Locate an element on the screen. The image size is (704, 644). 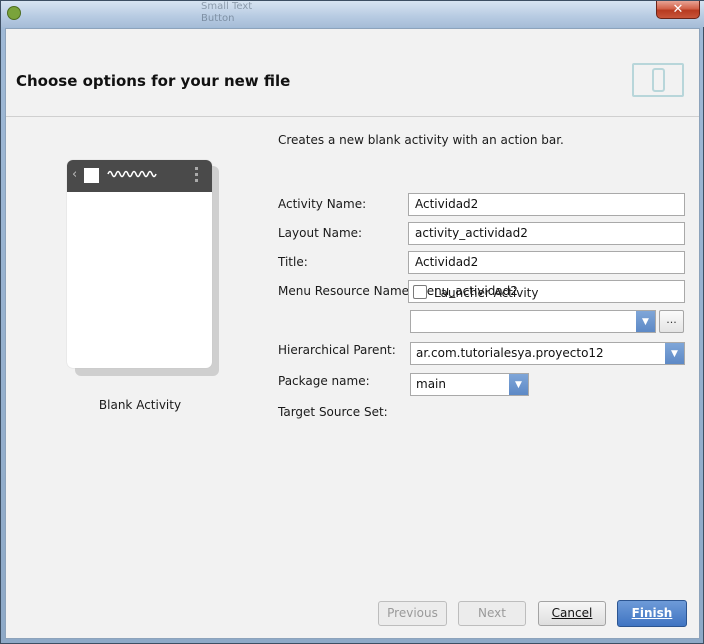
previous-button: Previous is located at coordinates (412, 613).